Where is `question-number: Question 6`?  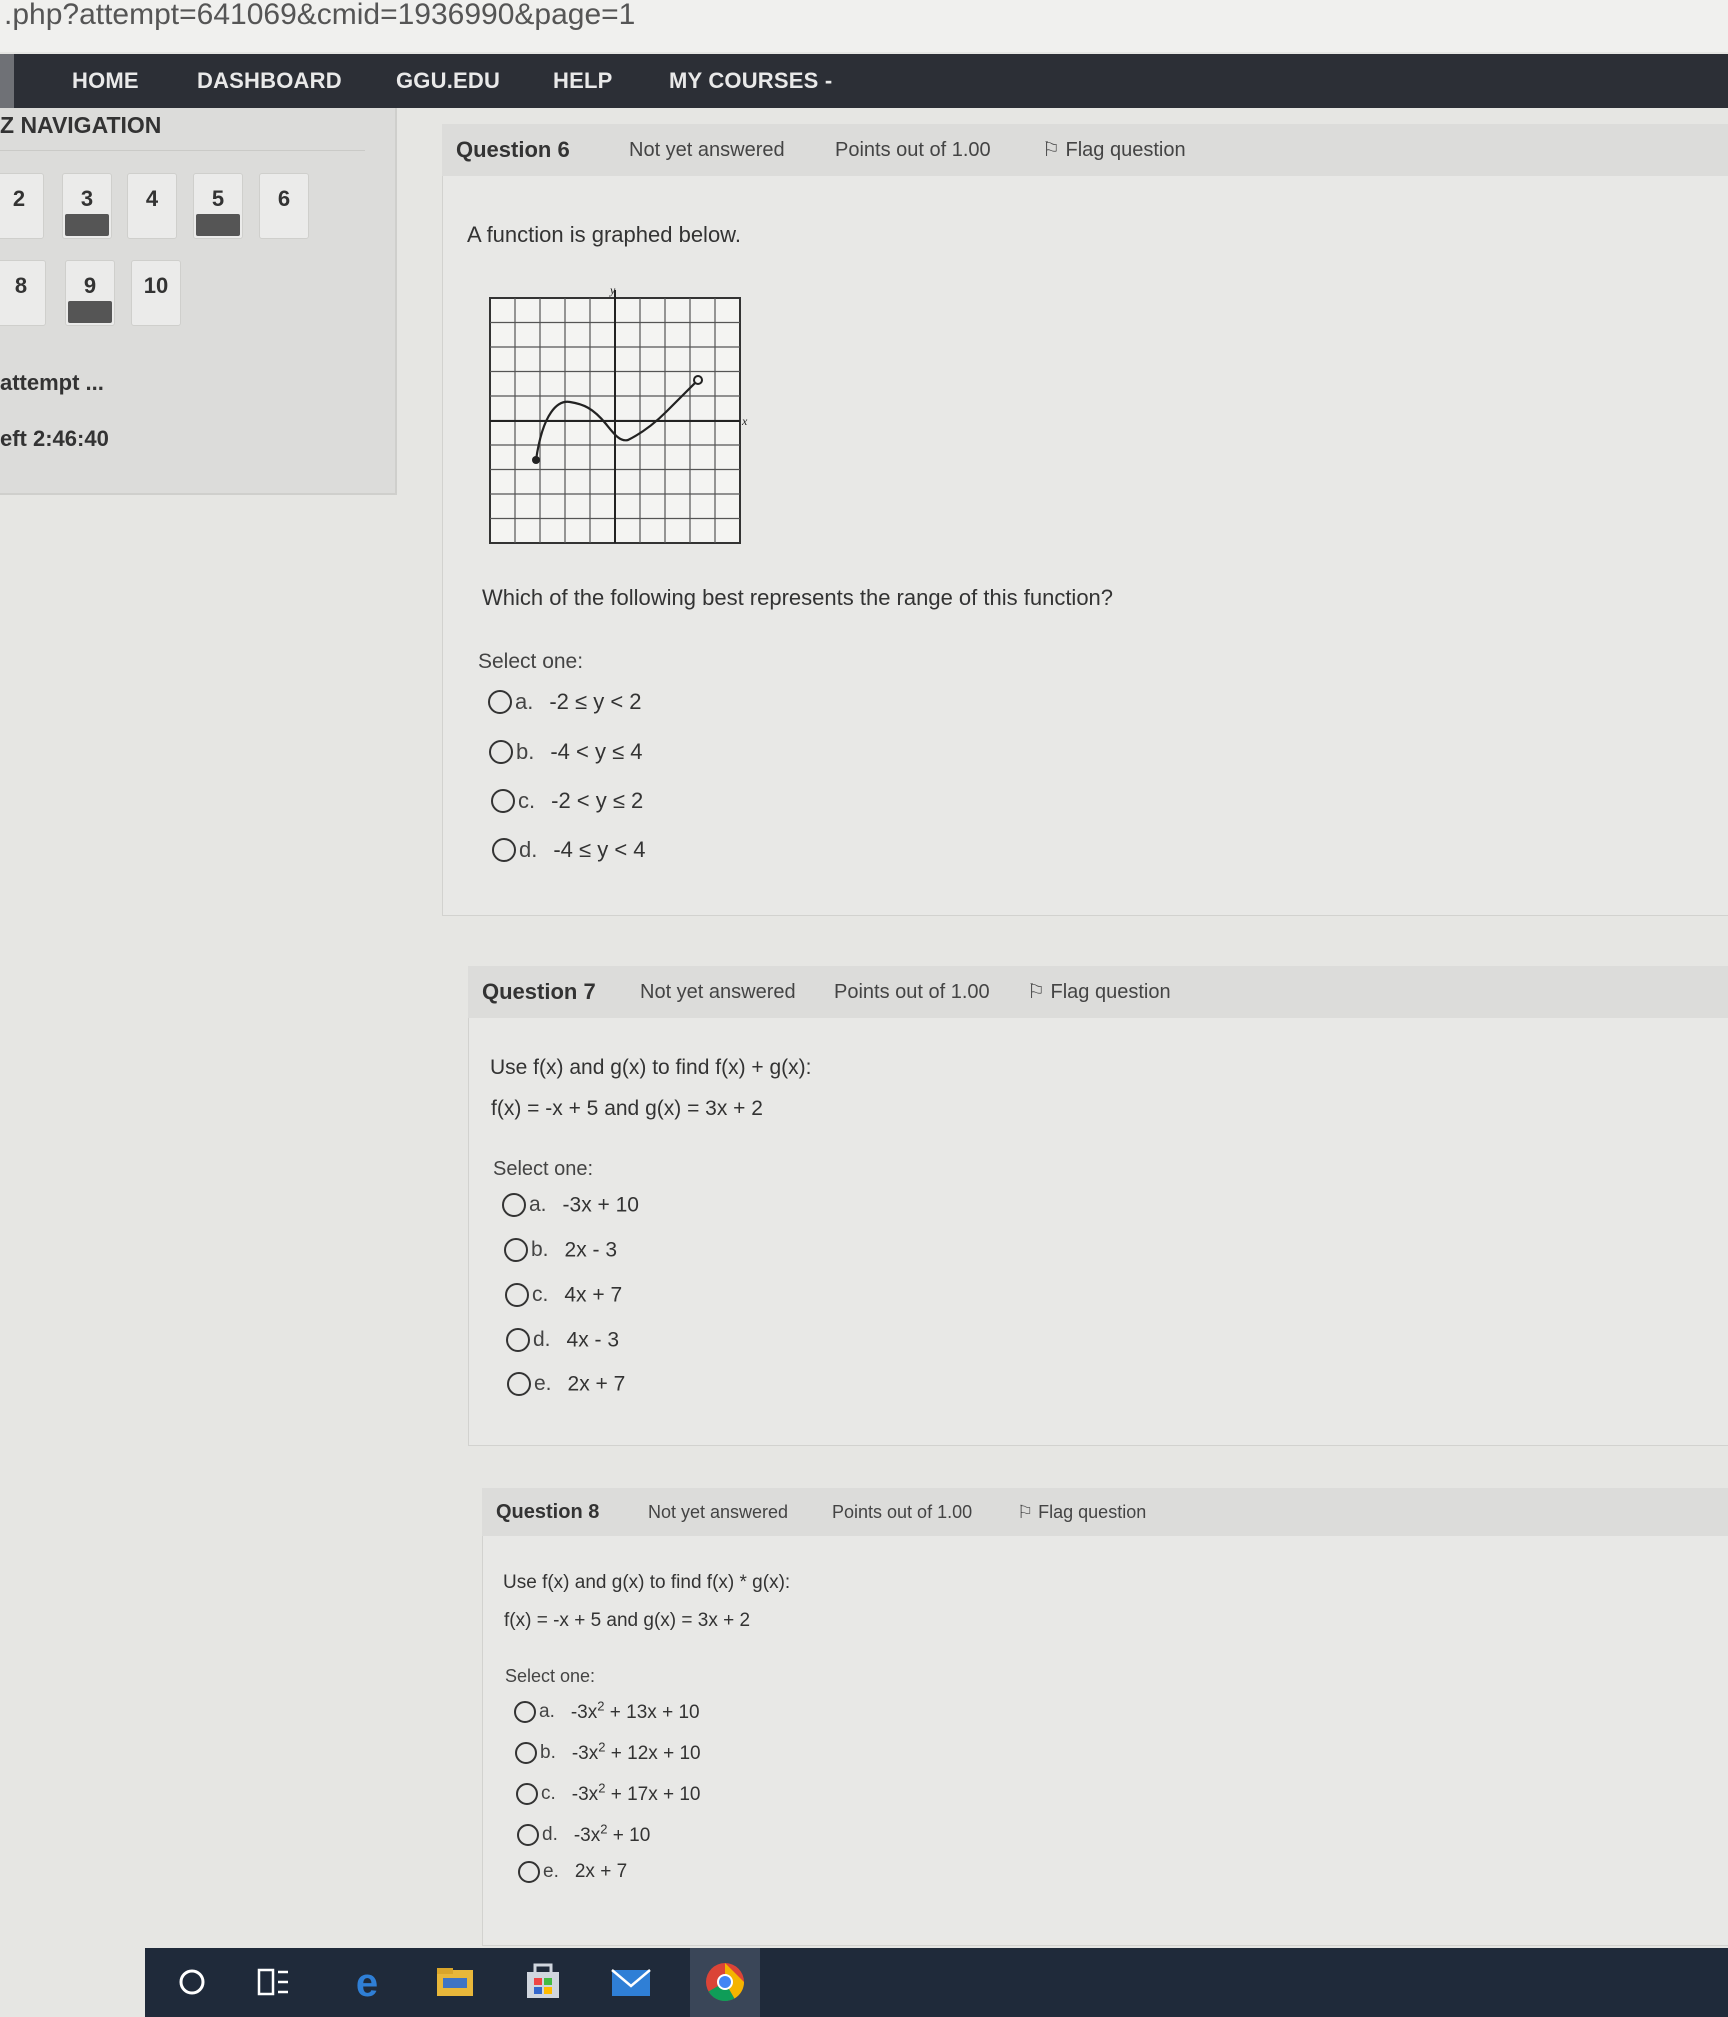 question-number: Question 6 is located at coordinates (513, 149).